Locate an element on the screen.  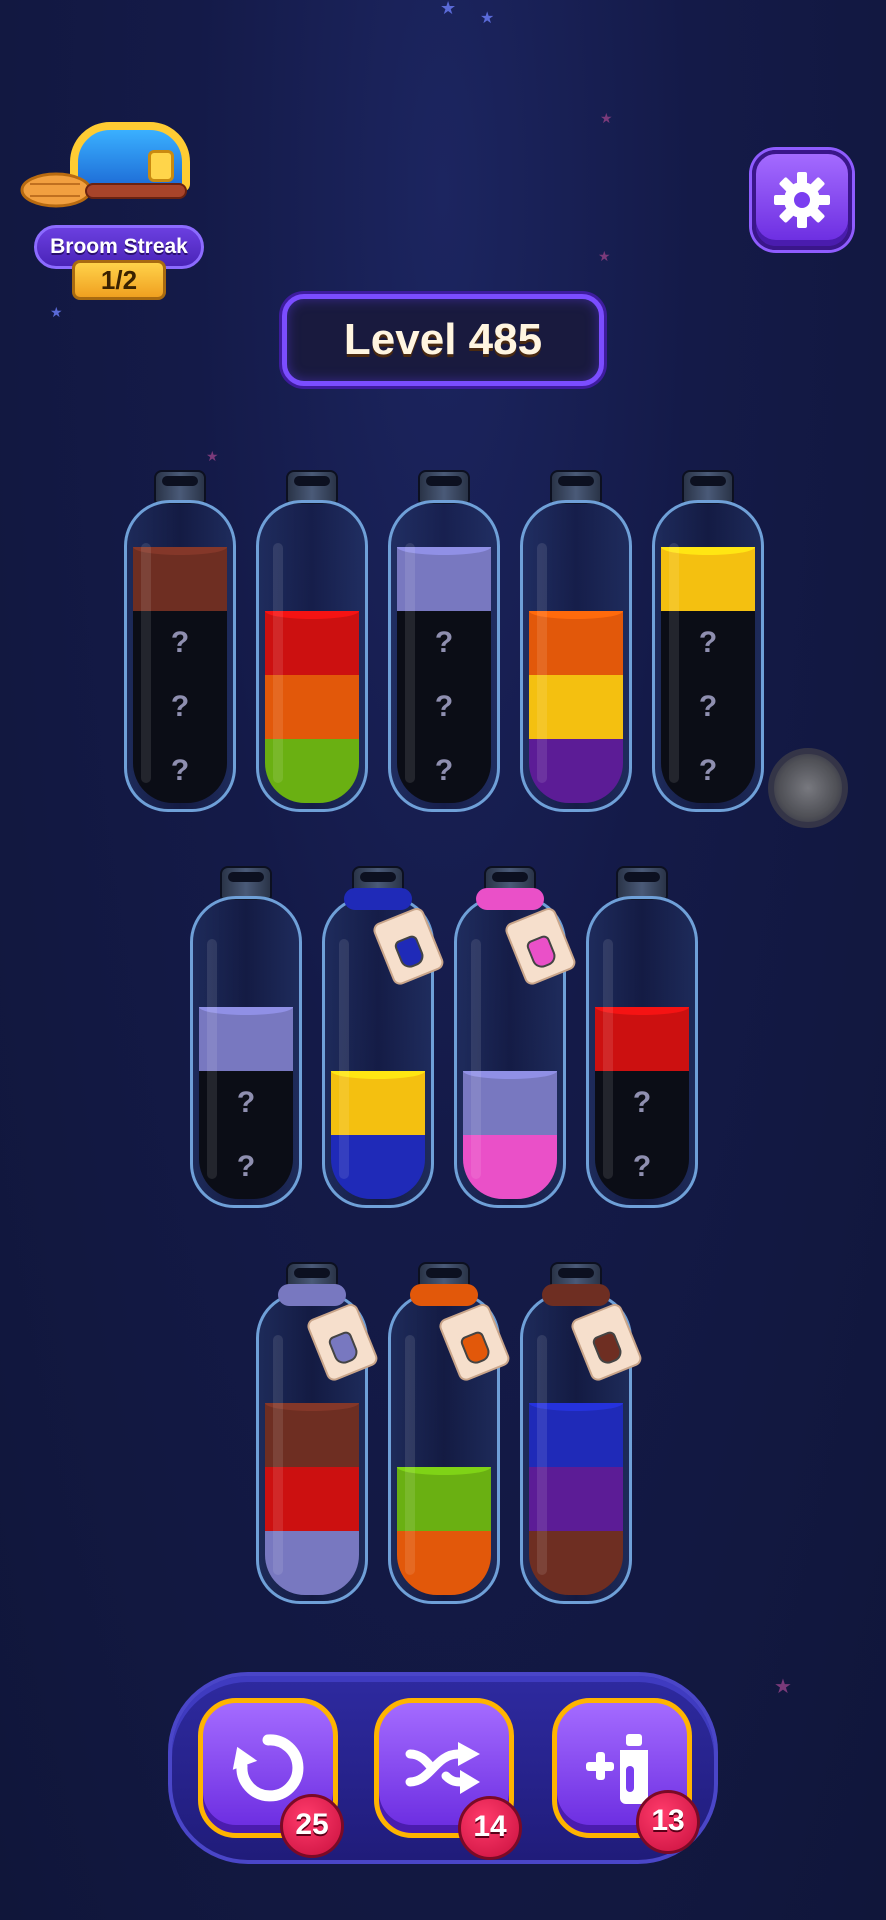
undo-count-badge: 25 is located at coordinates (312, 1826).